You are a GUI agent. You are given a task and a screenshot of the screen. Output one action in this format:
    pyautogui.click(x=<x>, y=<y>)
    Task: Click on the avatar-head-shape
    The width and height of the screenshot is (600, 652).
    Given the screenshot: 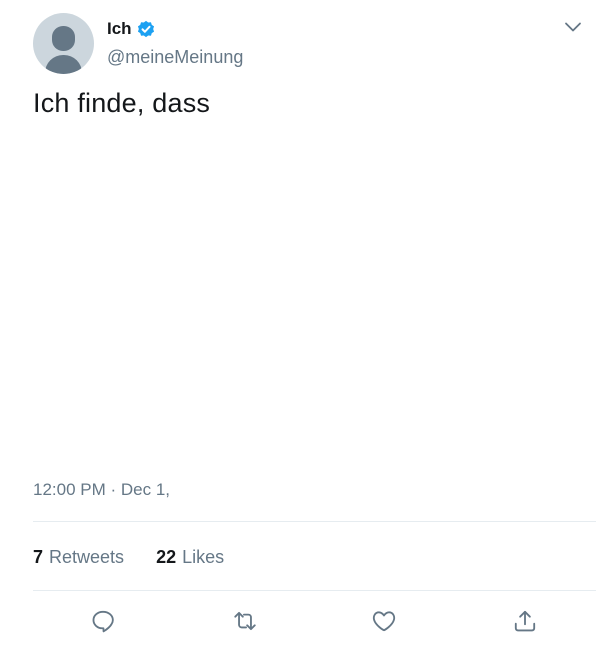 What is the action you would take?
    pyautogui.click(x=63, y=38)
    